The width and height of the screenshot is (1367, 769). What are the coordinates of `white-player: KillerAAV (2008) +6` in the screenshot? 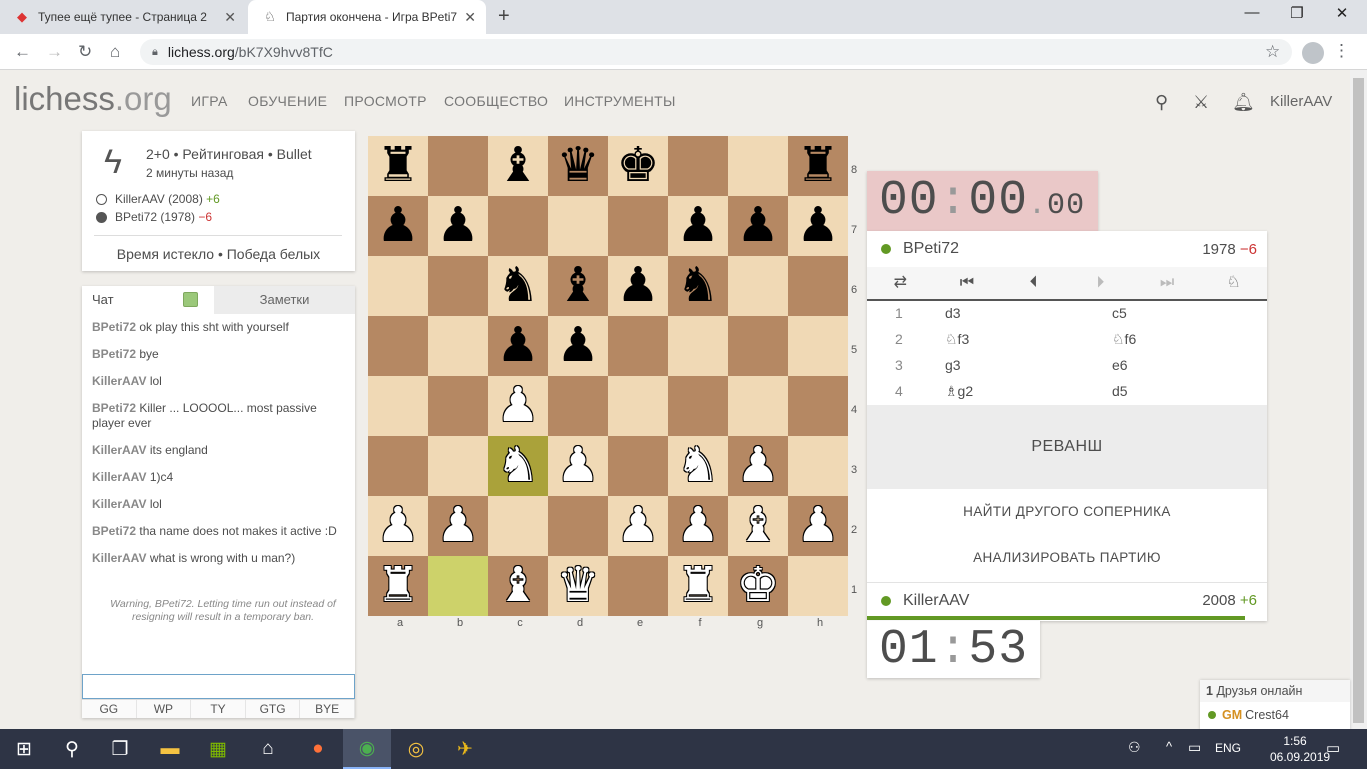 It's located at (158, 199).